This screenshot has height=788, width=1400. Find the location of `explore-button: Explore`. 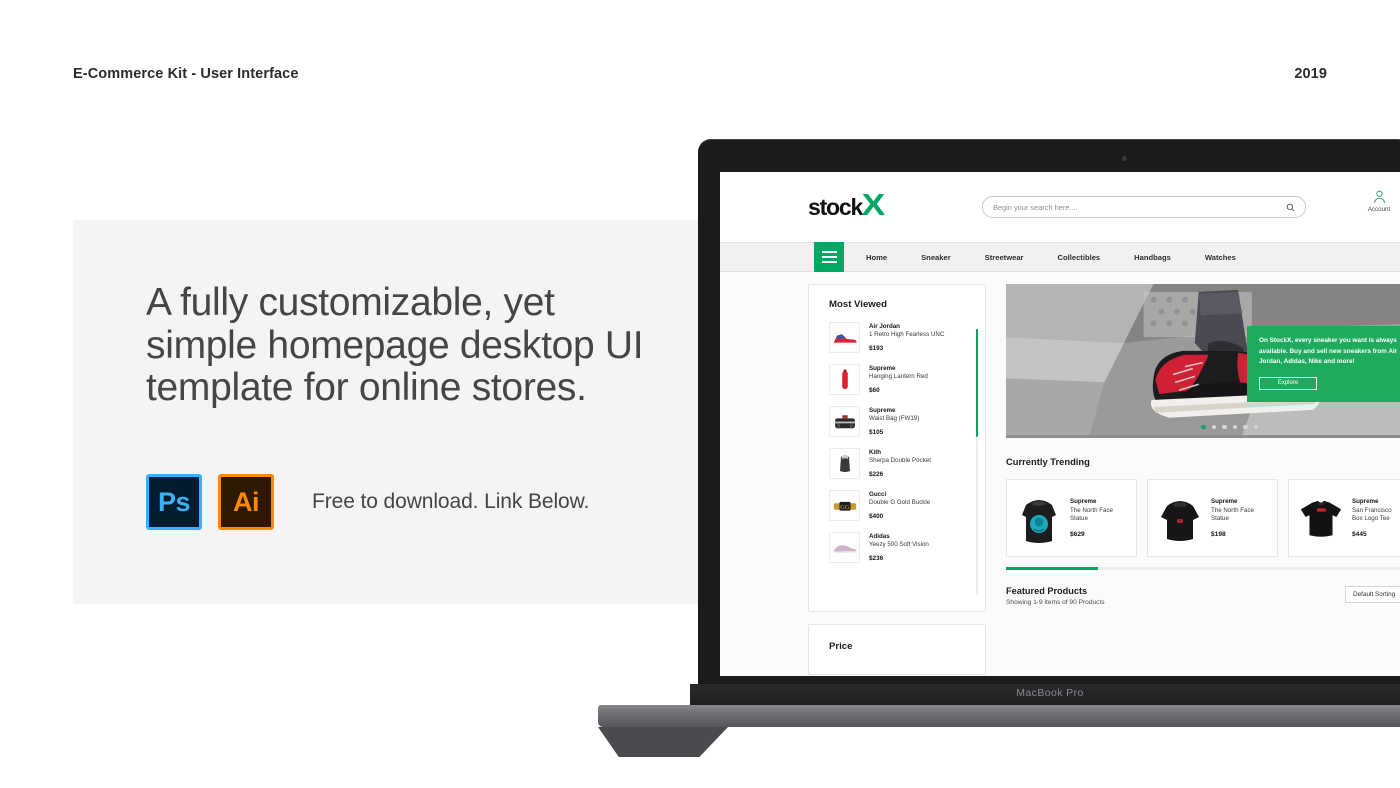

explore-button: Explore is located at coordinates (1288, 383).